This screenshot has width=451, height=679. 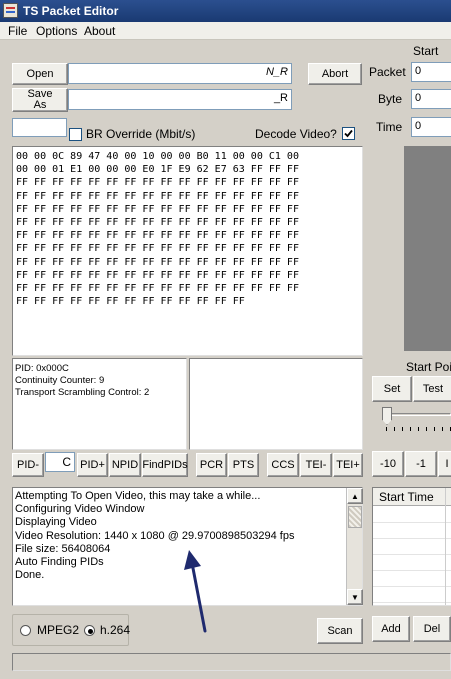 I want to click on pid-minus-button: PID-, so click(x=28, y=465).